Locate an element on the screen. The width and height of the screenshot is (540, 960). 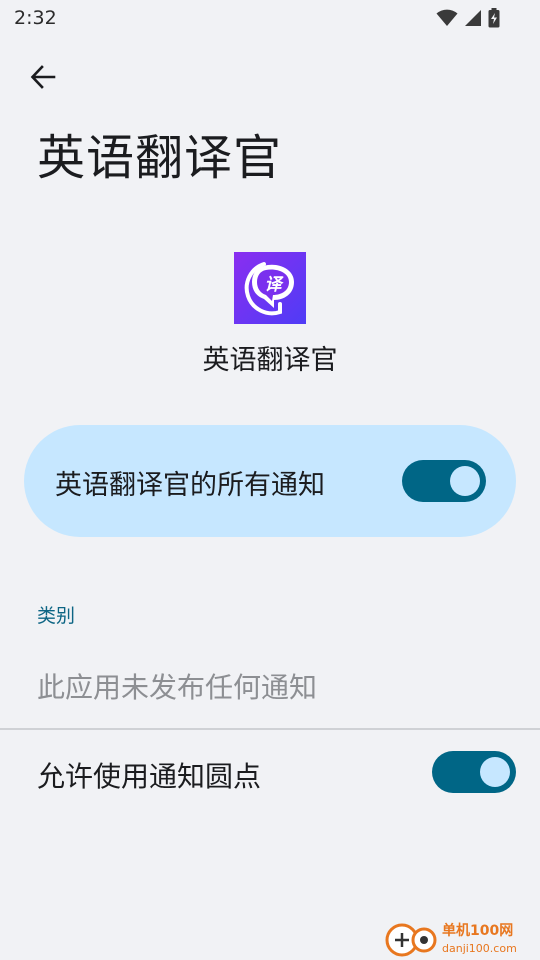
app-name: 英语翻译官 is located at coordinates (270, 360).